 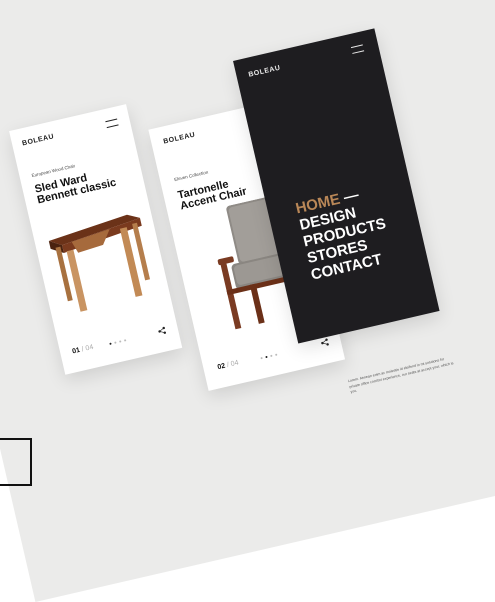 I want to click on page-indicator: 01 / 04, so click(x=83, y=350).